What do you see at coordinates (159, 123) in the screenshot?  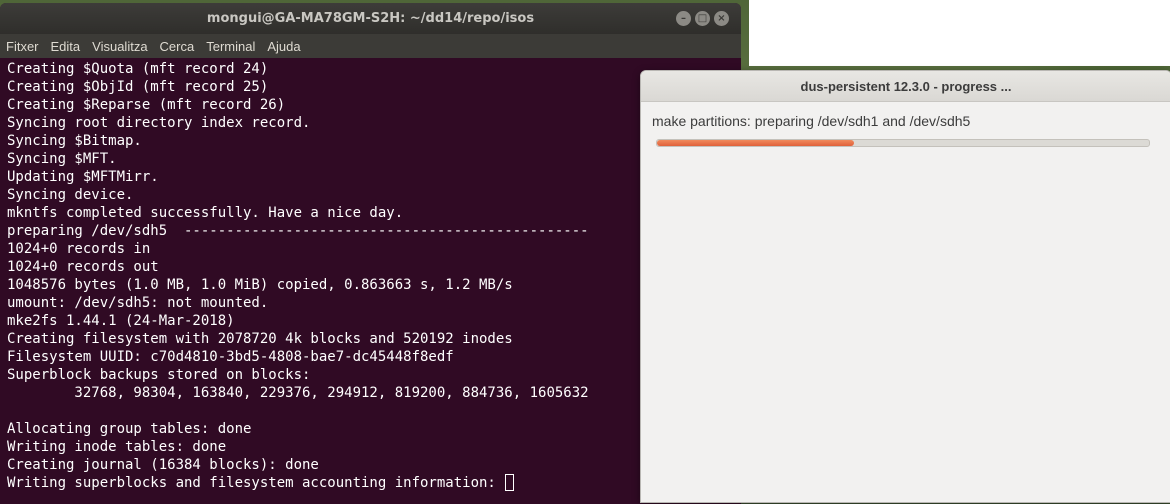 I see `terminal-line: Syncing root directory index record.` at bounding box center [159, 123].